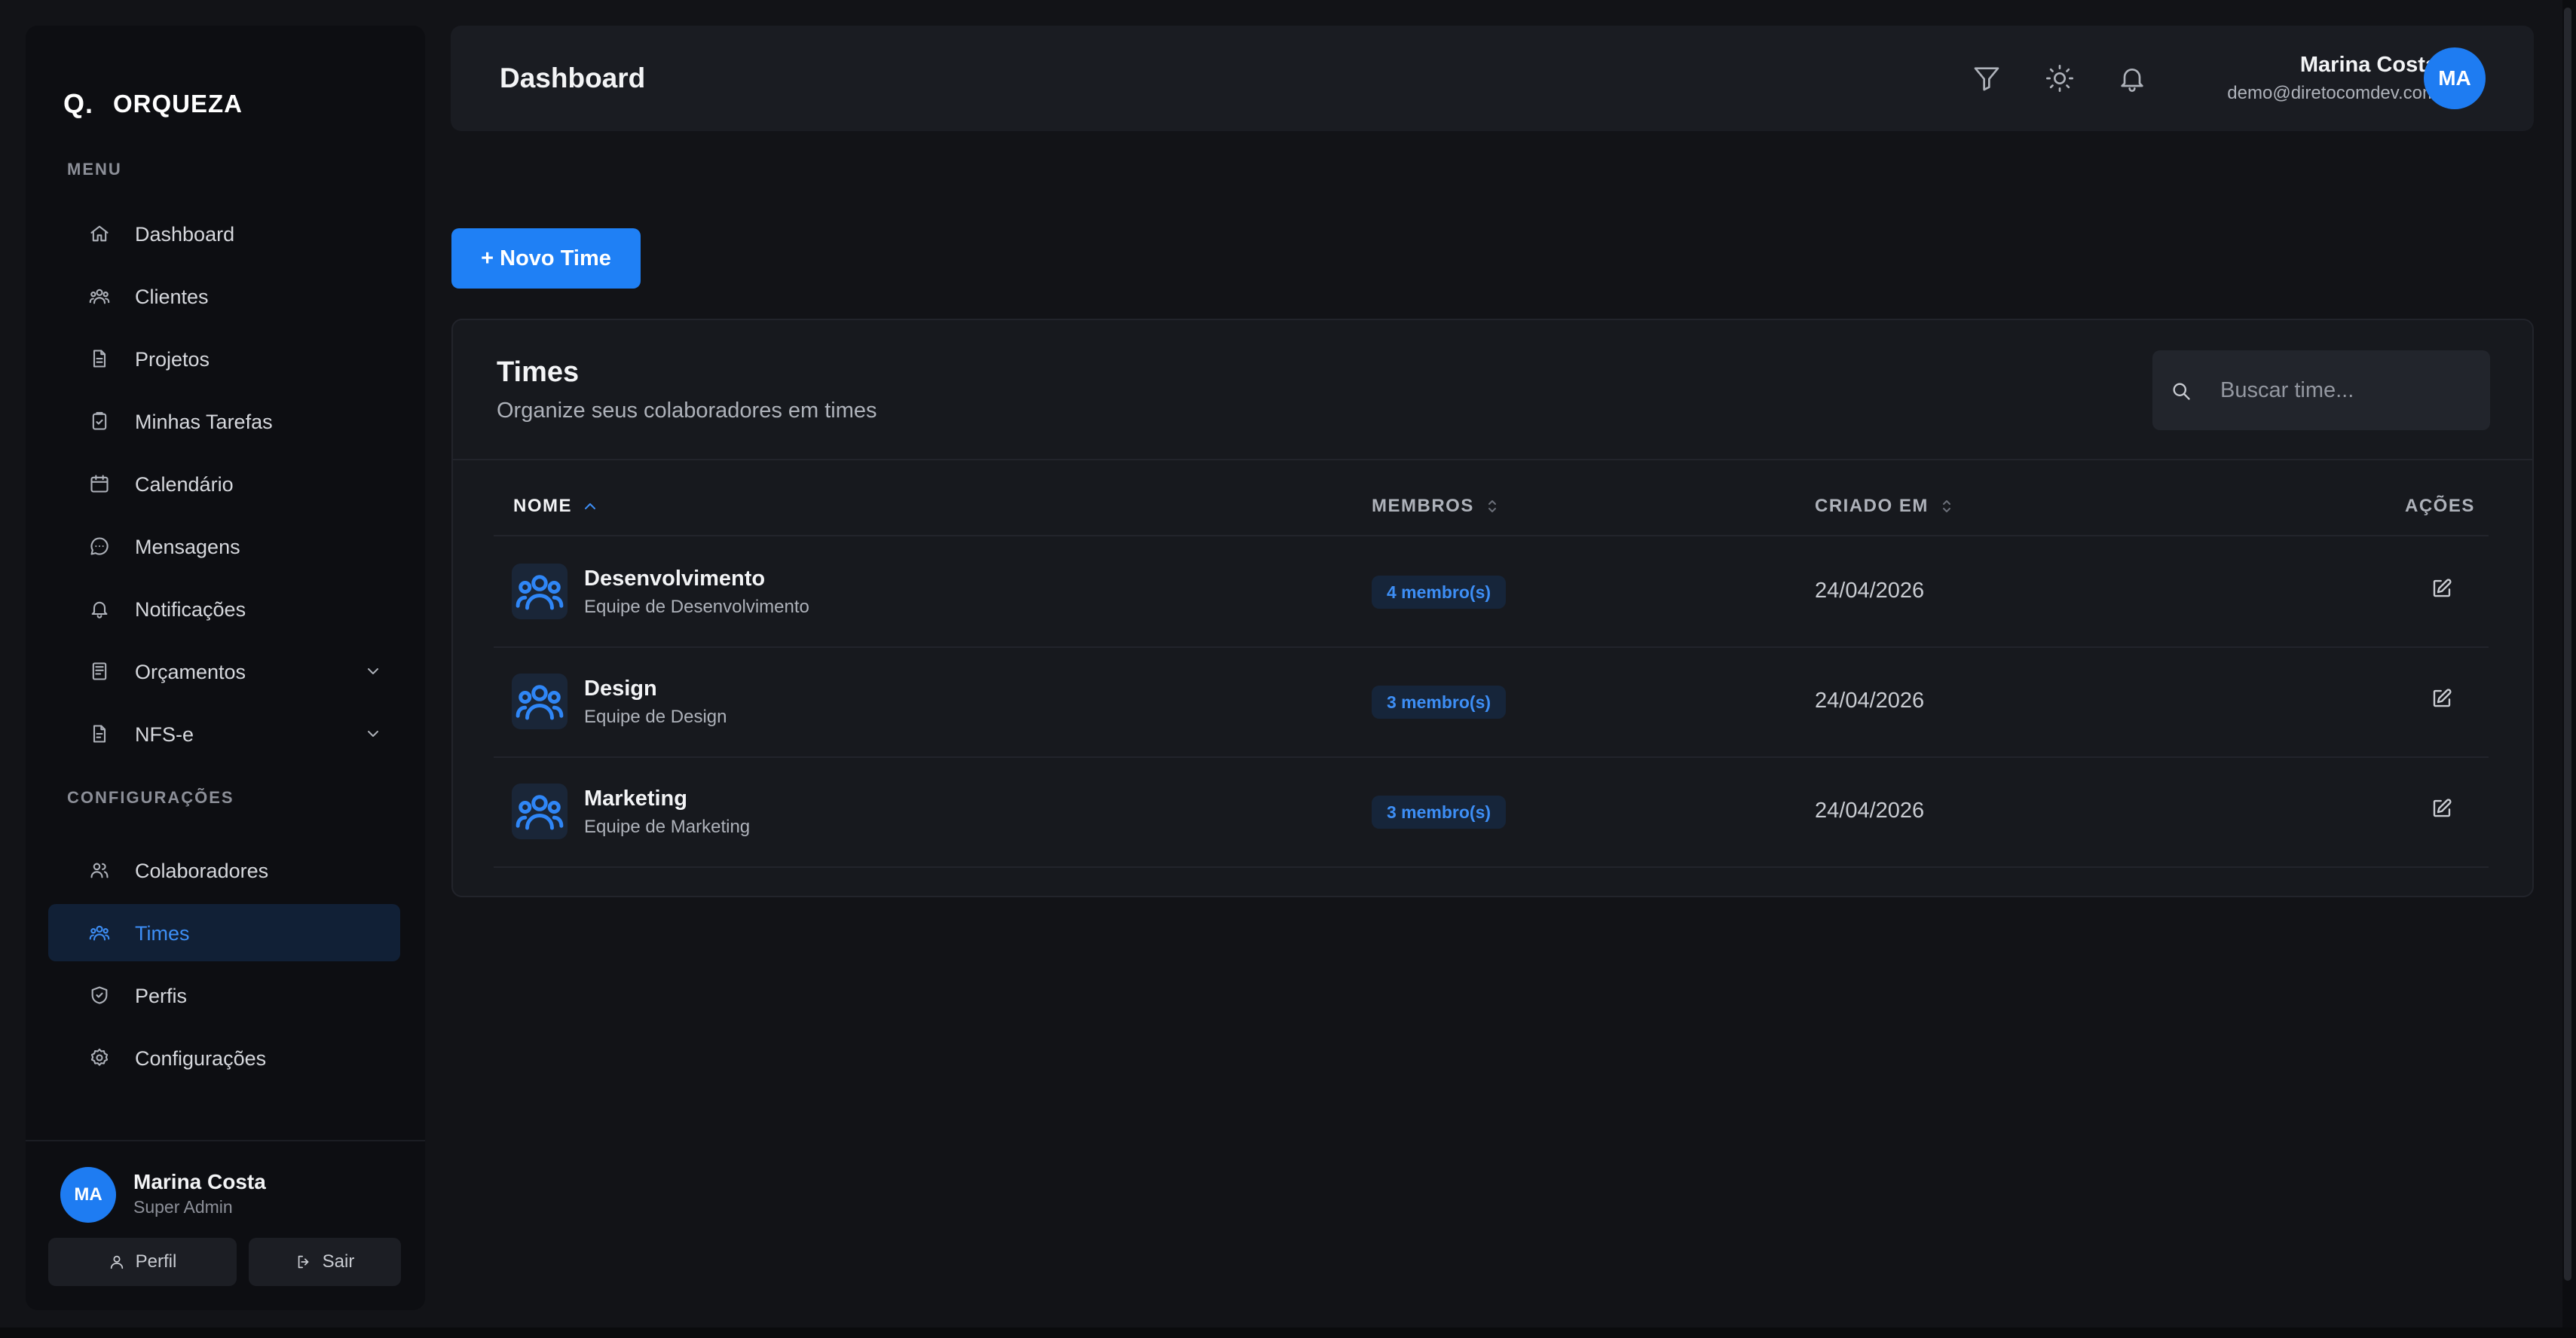 This screenshot has width=2576, height=1338. I want to click on column-header-label: MEMBROS, so click(1423, 506).